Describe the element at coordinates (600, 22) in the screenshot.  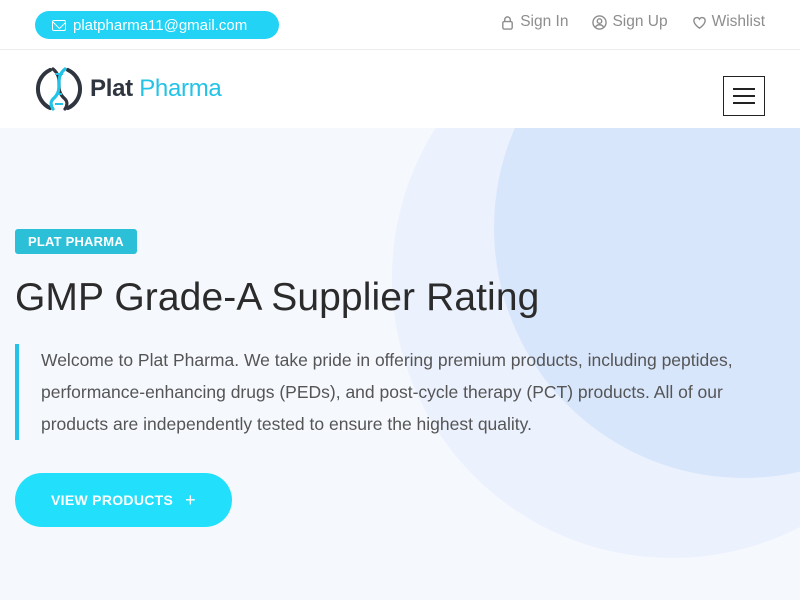
I see `user-circle-icon` at that location.